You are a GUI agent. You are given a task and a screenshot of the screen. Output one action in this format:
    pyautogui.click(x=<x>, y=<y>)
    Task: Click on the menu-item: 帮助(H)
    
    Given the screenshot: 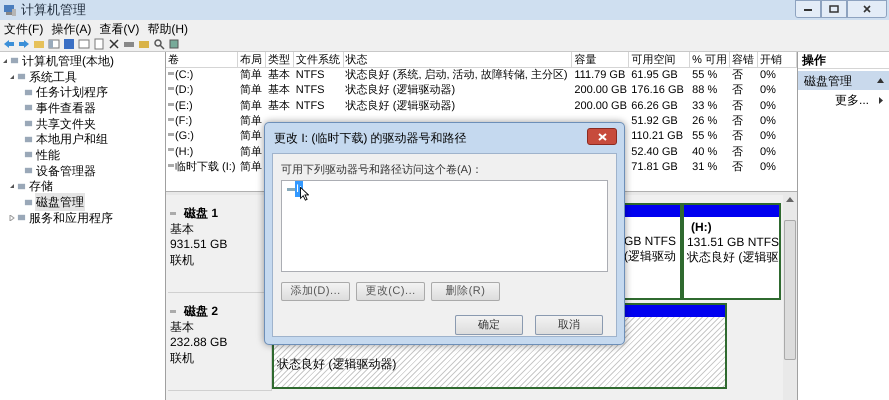 What is the action you would take?
    pyautogui.click(x=167, y=29)
    